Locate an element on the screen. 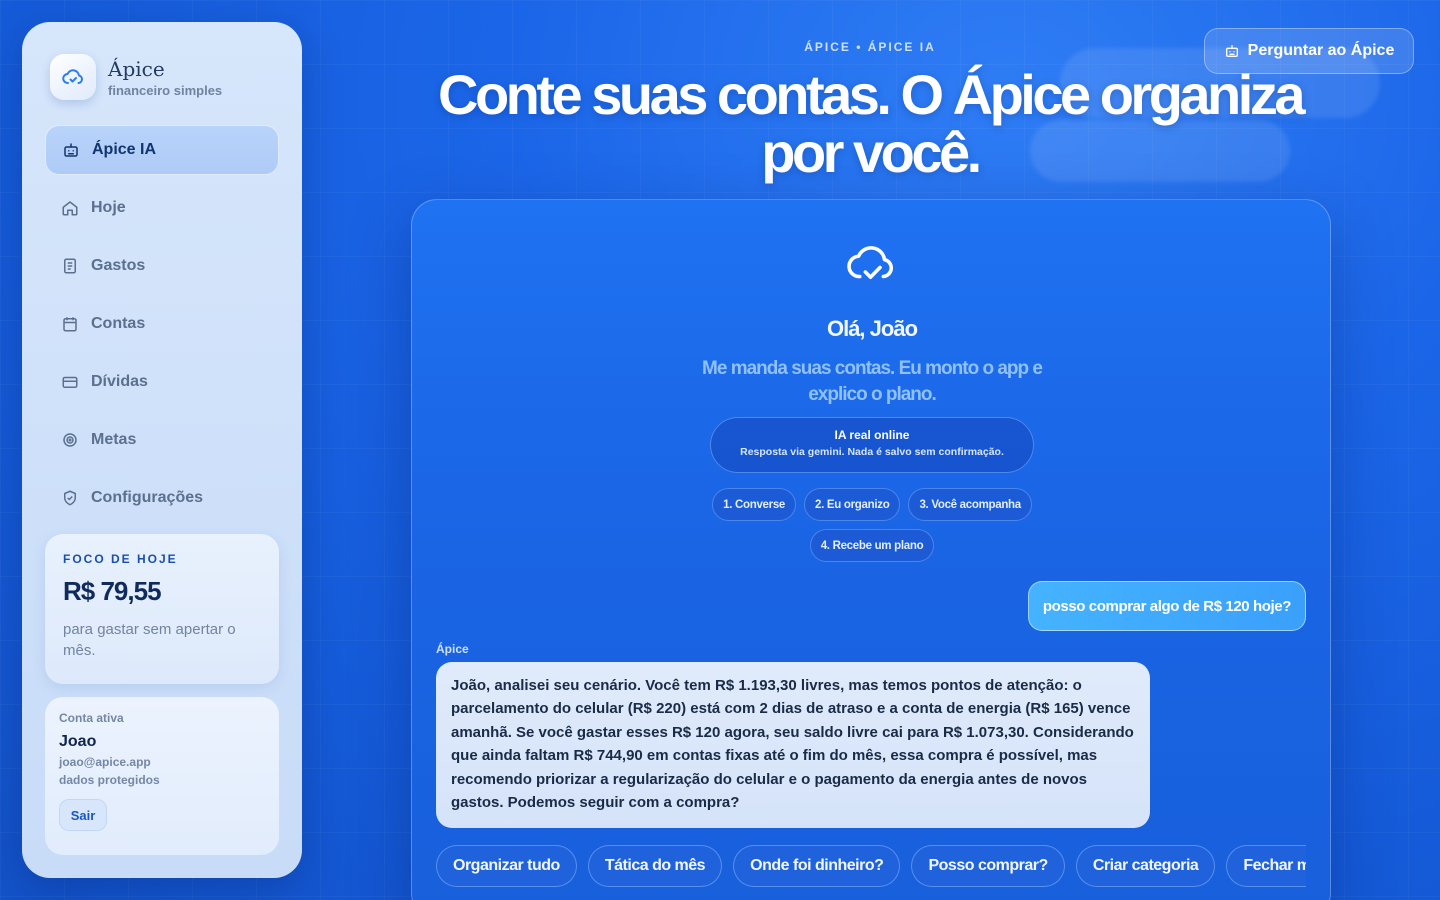  step-chip: 2. Eu organizo is located at coordinates (852, 504).